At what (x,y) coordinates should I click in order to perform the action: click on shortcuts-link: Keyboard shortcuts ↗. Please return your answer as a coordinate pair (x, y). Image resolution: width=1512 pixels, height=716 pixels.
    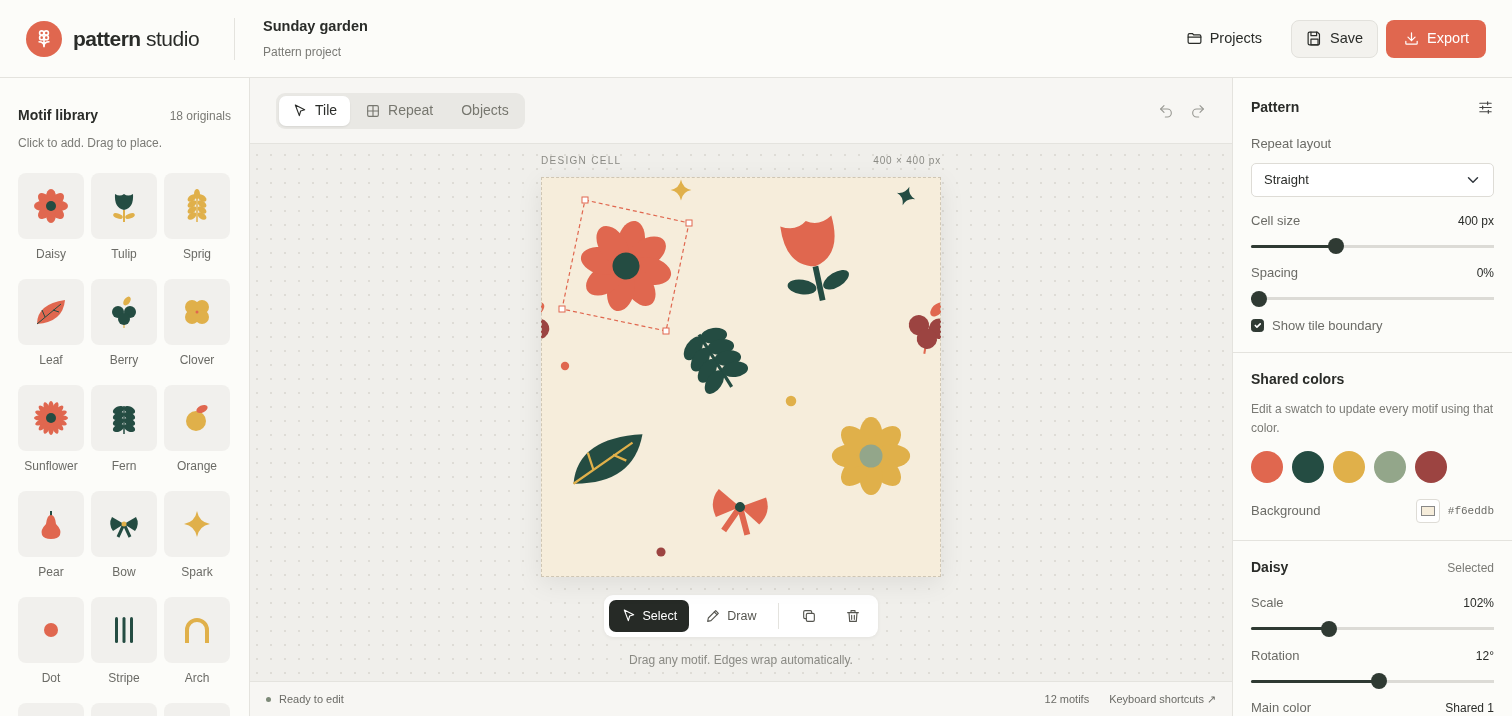
    Looking at the image, I should click on (1162, 699).